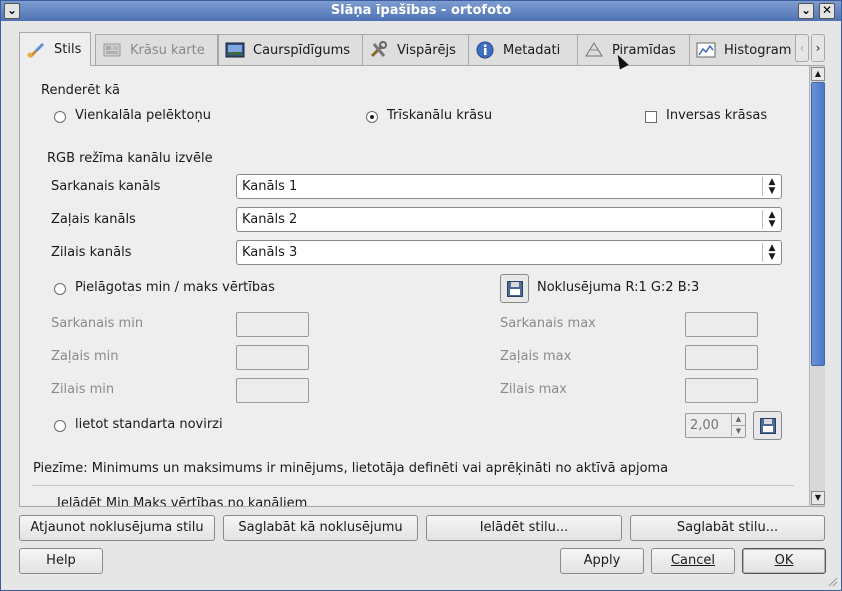  What do you see at coordinates (509, 252) in the screenshot?
I see `blue-band-select: Kanāls 3 ▲ ▼` at bounding box center [509, 252].